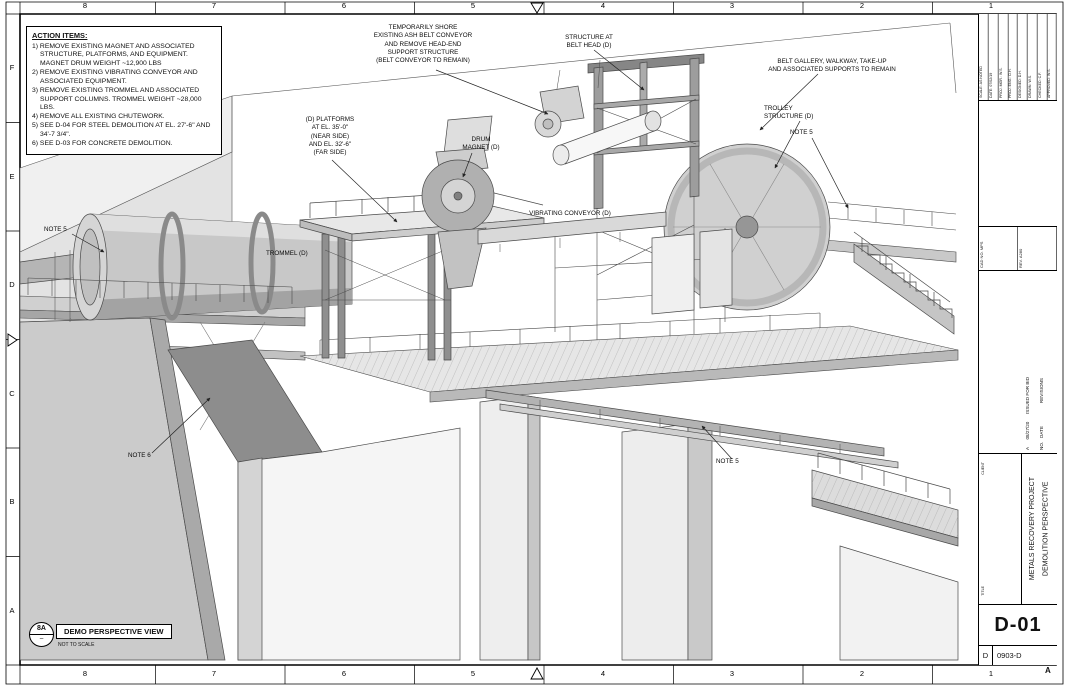  Describe the element at coordinates (986, 655) in the screenshot. I see `drawing-number-prefix: D` at that location.